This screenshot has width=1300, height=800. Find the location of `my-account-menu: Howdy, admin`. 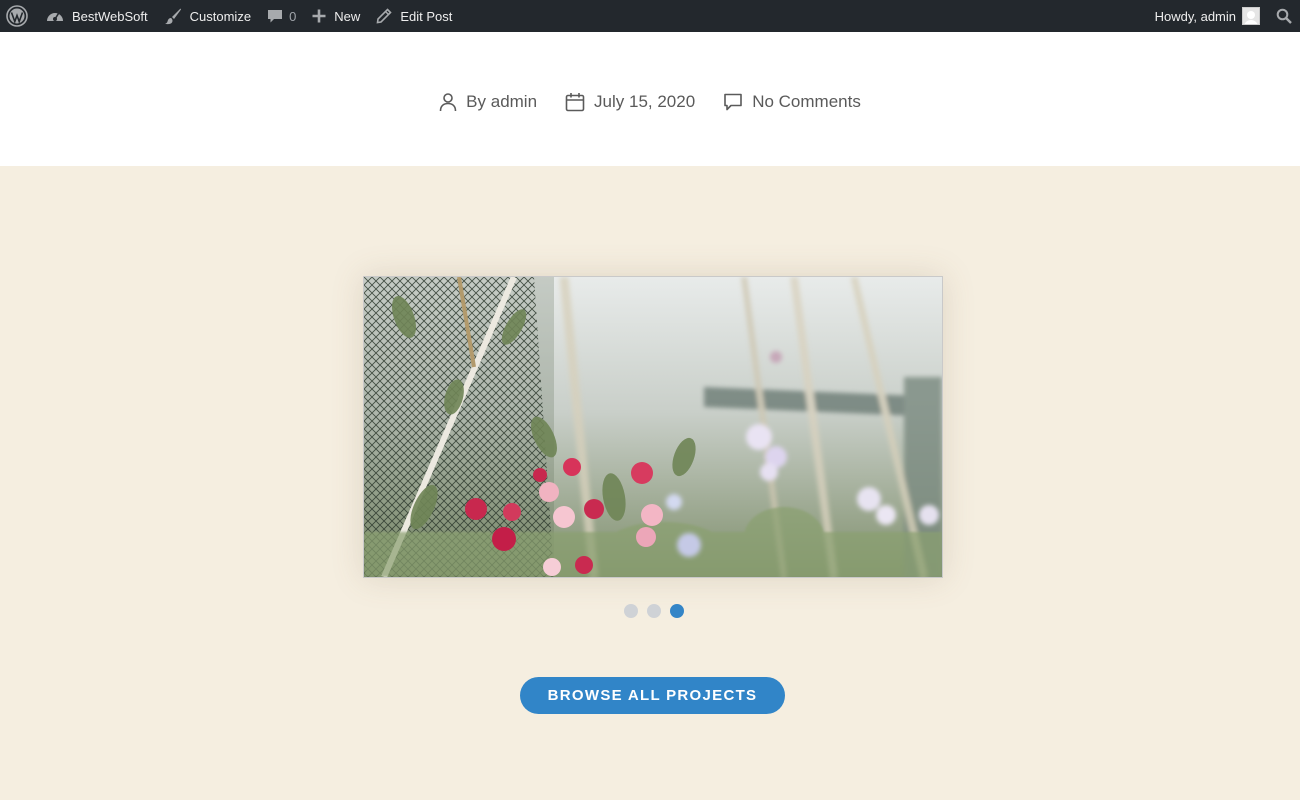

my-account-menu: Howdy, admin is located at coordinates (1207, 16).